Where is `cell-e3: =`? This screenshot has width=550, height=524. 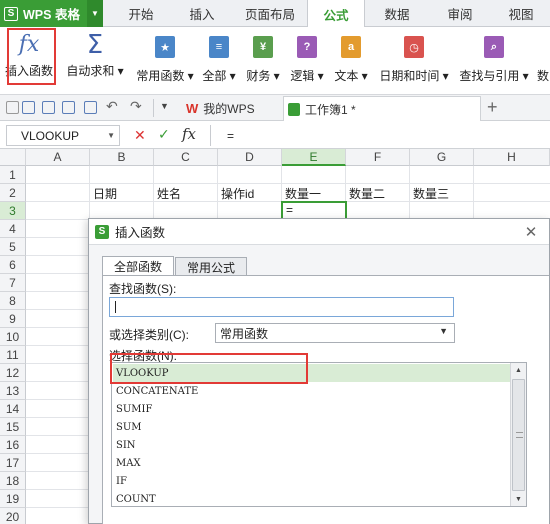
cell-e3: = is located at coordinates (288, 210).